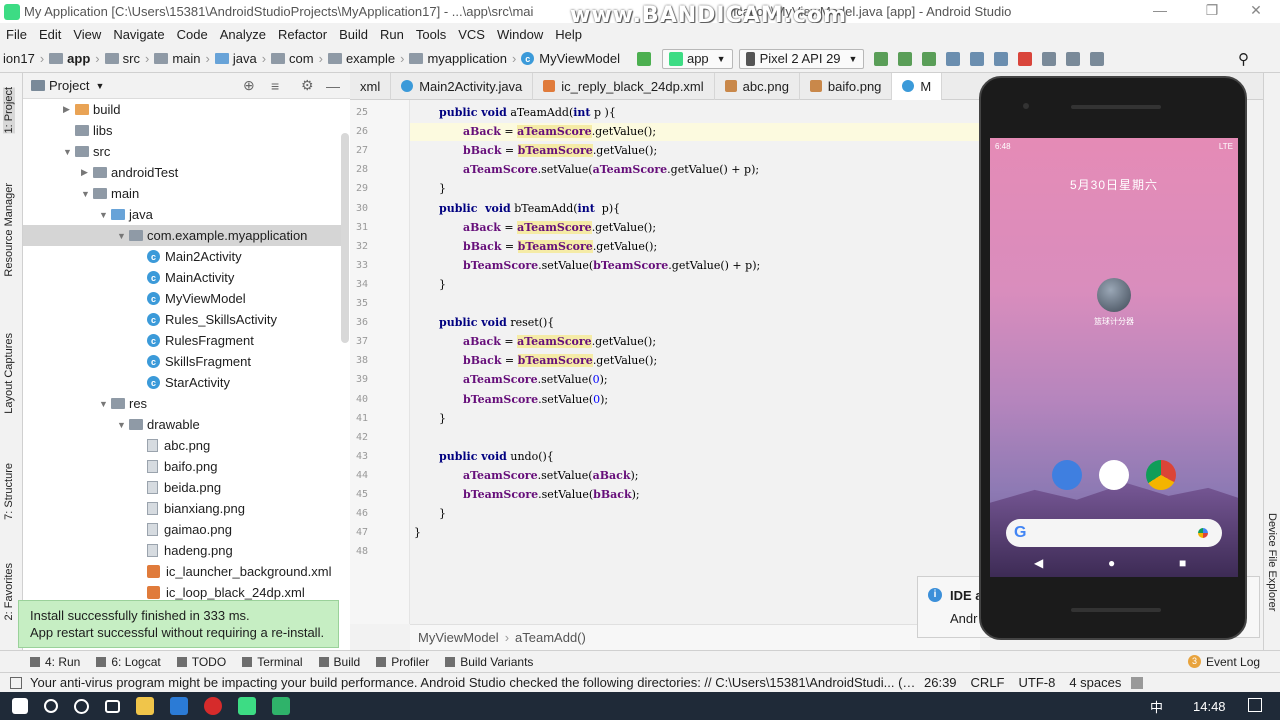 The image size is (1280, 720). What do you see at coordinates (1097, 58) in the screenshot?
I see `sdk-manager-icon` at bounding box center [1097, 58].